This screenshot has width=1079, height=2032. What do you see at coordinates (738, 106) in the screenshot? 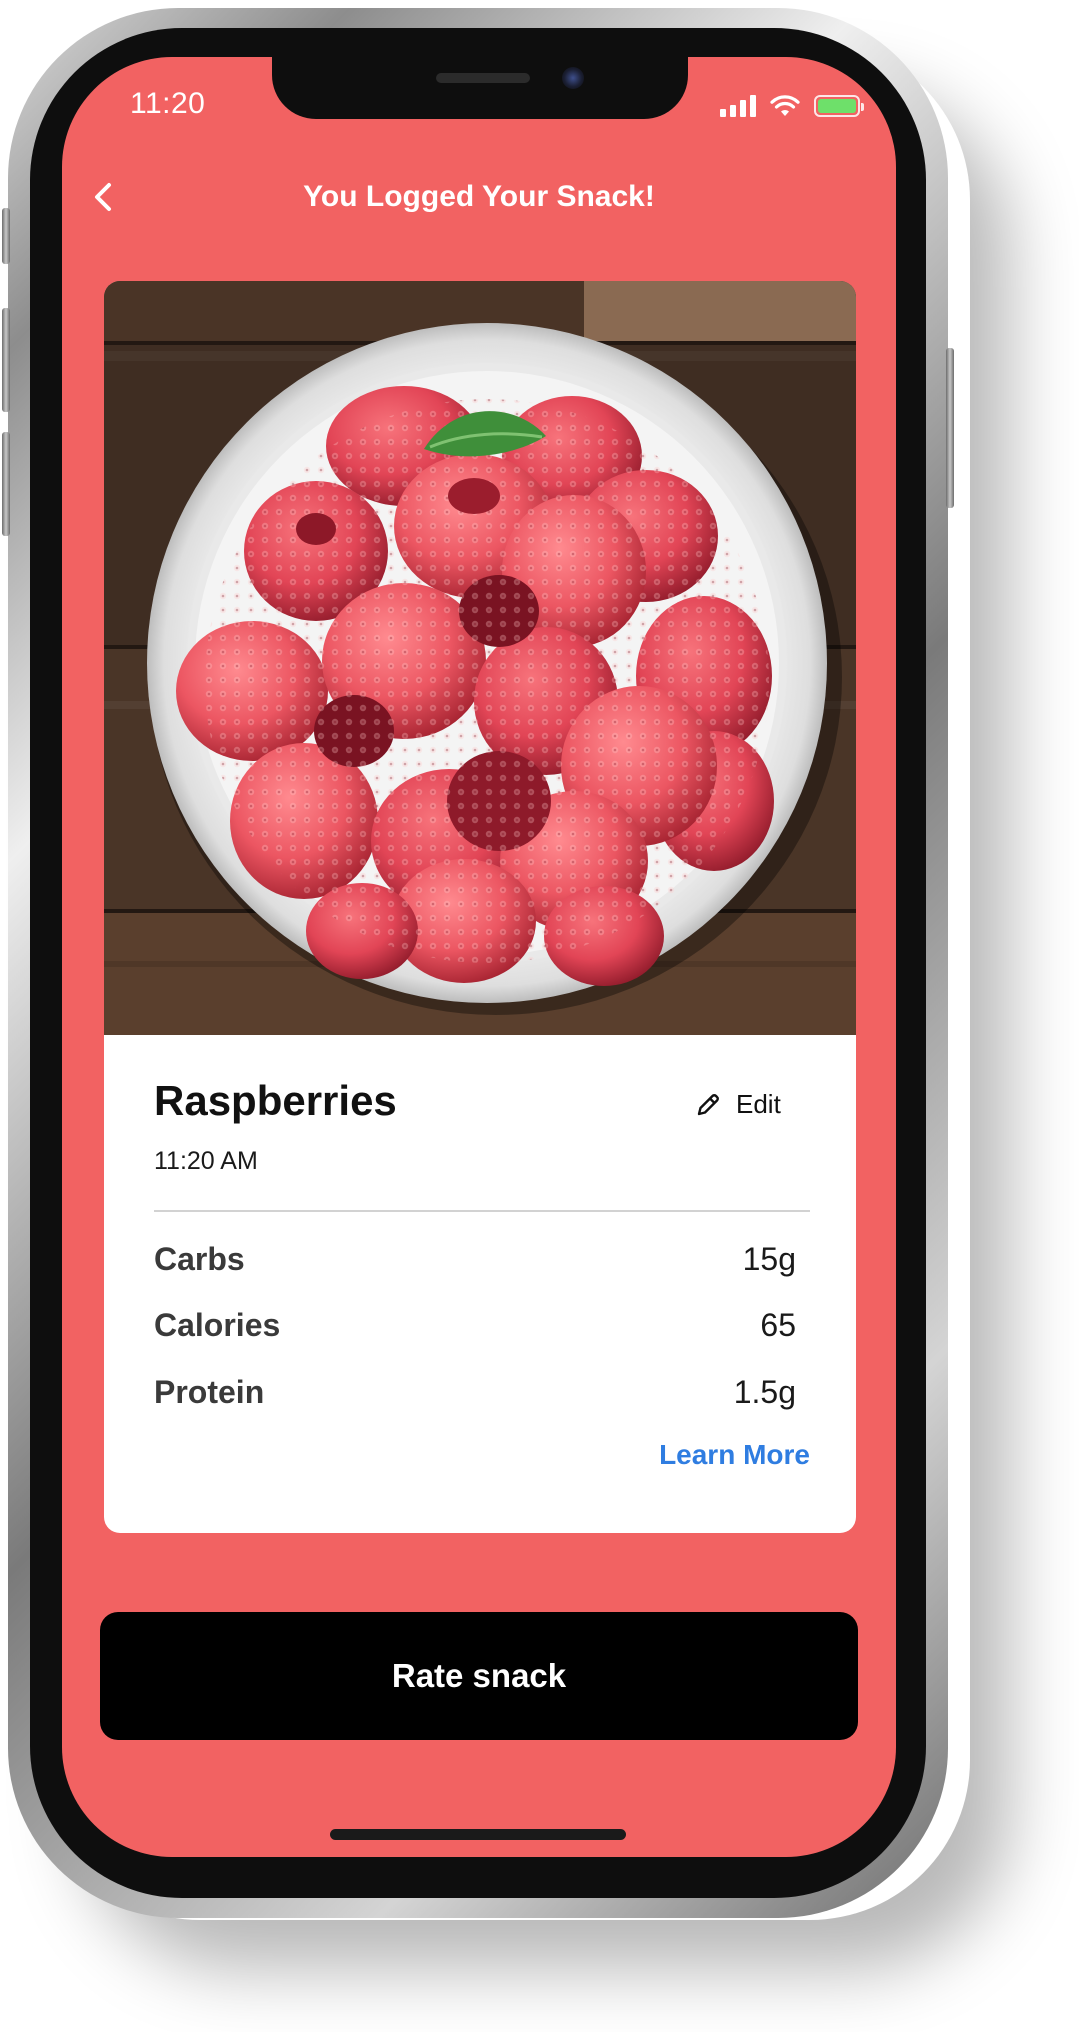
I see `cellular-signal-icon` at bounding box center [738, 106].